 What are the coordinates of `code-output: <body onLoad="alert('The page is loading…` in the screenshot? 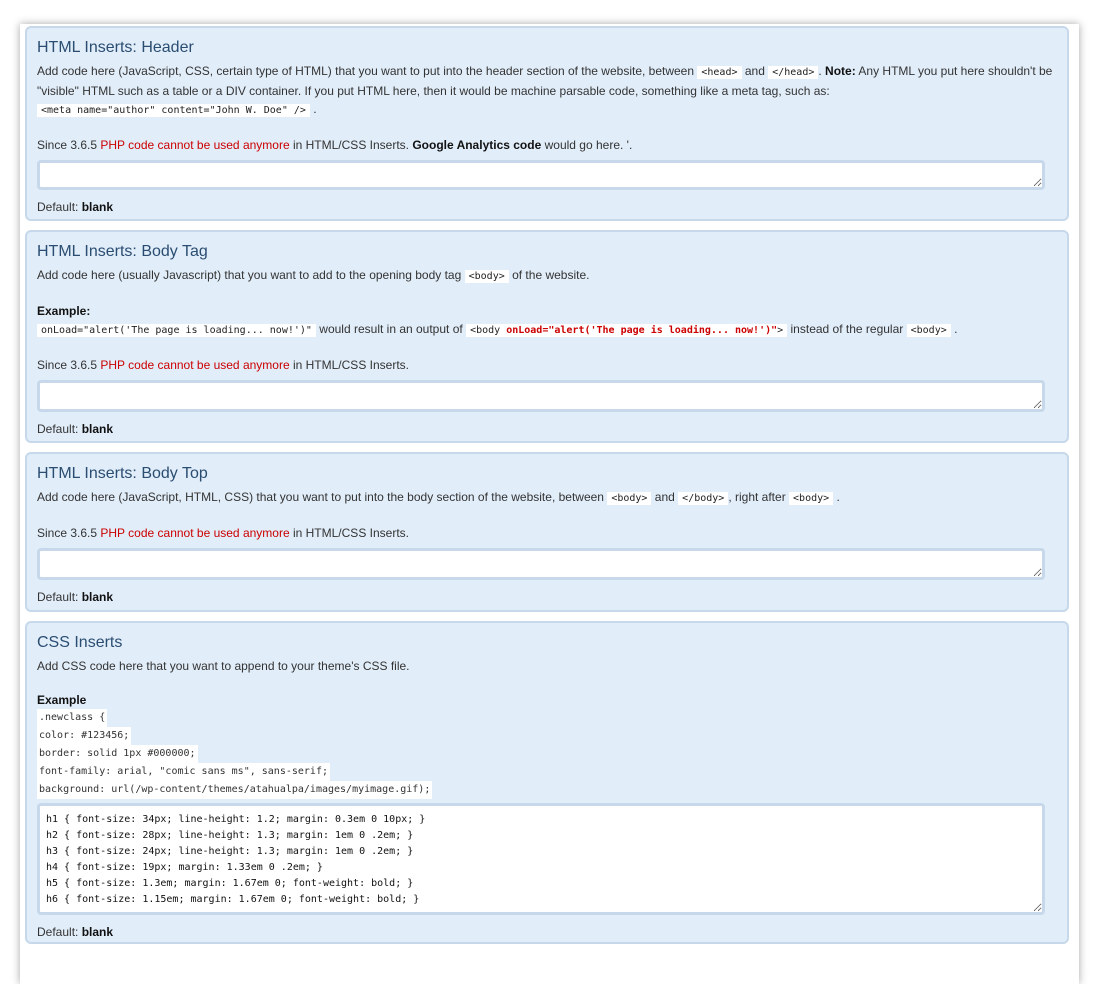 It's located at (627, 330).